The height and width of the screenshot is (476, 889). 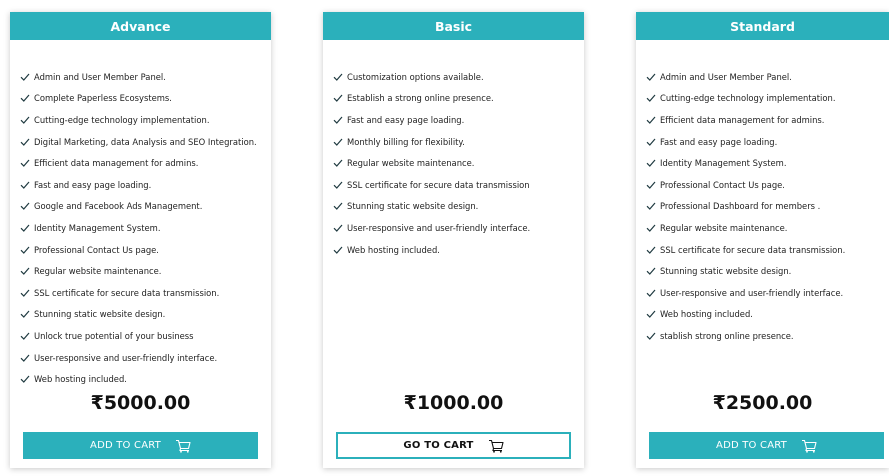 I want to click on feature-item: Establish a strong online presence., so click(x=458, y=99).